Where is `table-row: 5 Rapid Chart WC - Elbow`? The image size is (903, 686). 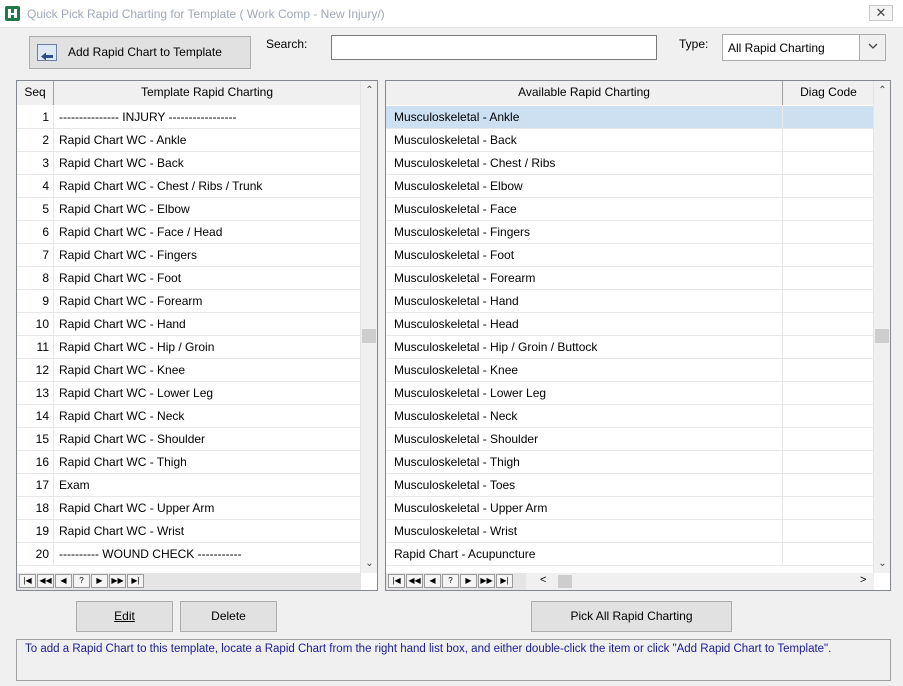 table-row: 5 Rapid Chart WC - Elbow is located at coordinates (189, 209).